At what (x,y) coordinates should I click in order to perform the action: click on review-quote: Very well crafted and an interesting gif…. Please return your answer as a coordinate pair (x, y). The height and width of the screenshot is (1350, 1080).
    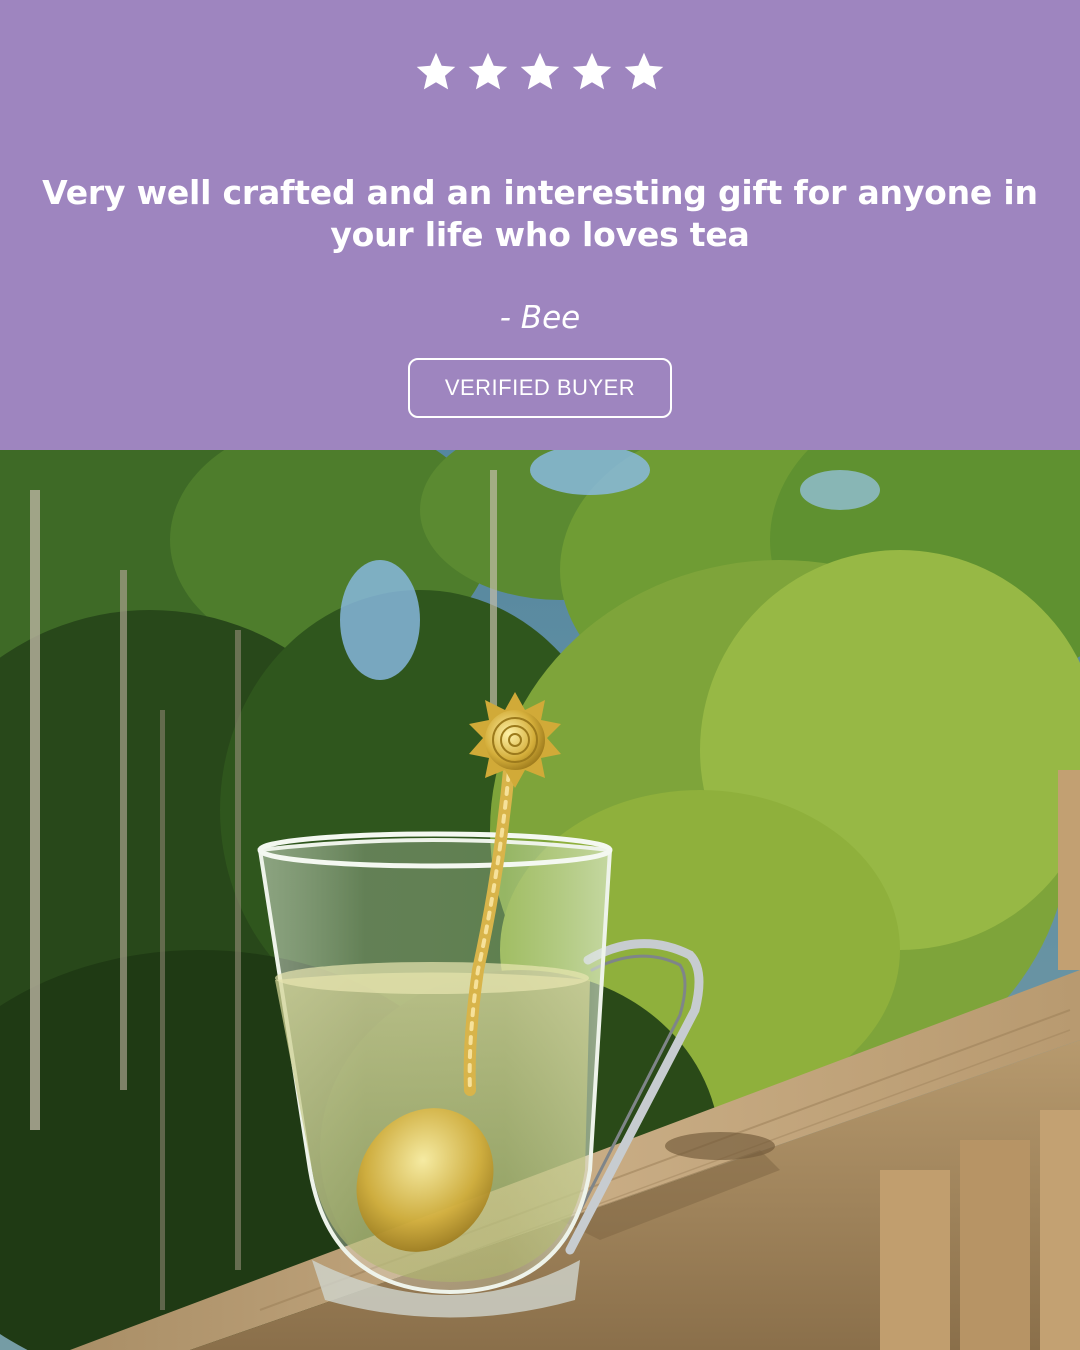
    Looking at the image, I should click on (540, 213).